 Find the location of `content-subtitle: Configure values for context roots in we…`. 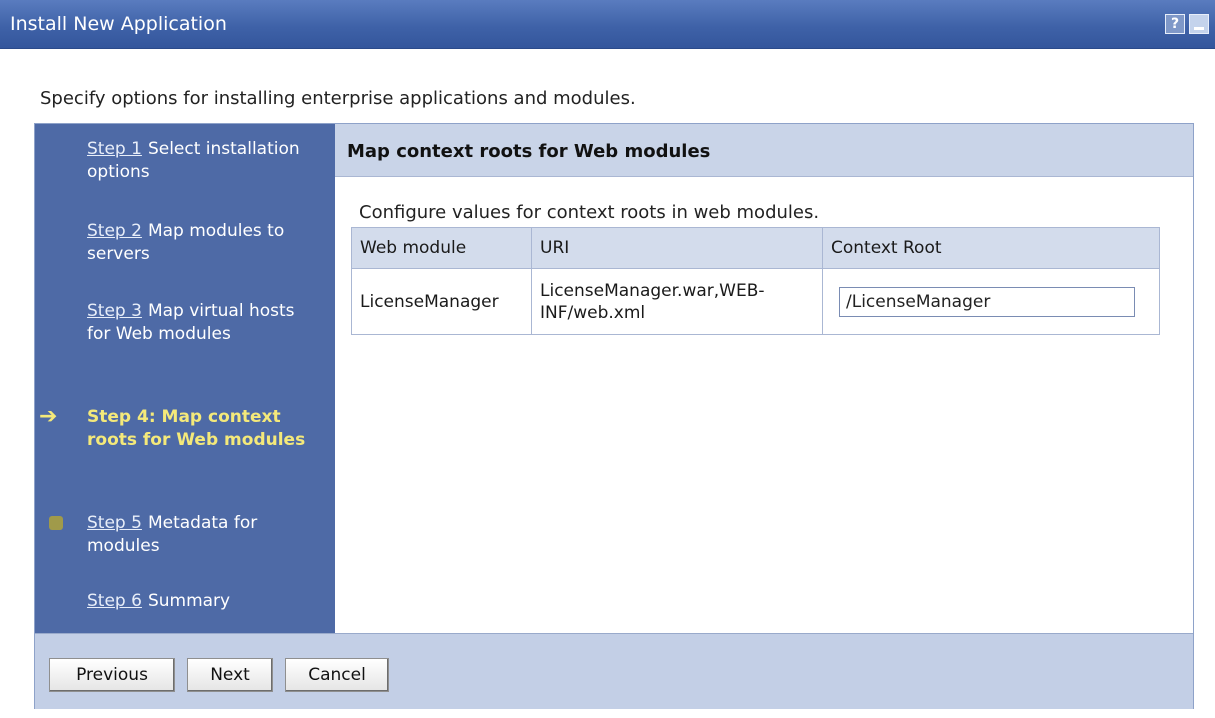

content-subtitle: Configure values for context roots in we… is located at coordinates (589, 212).